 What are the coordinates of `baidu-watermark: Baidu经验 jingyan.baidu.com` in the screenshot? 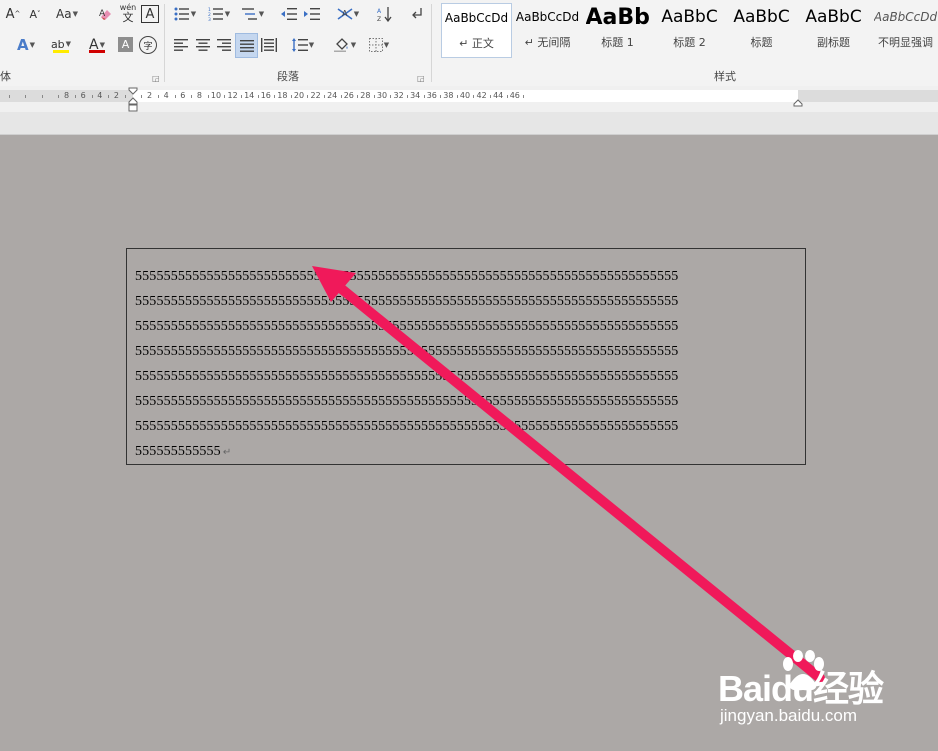 It's located at (823, 690).